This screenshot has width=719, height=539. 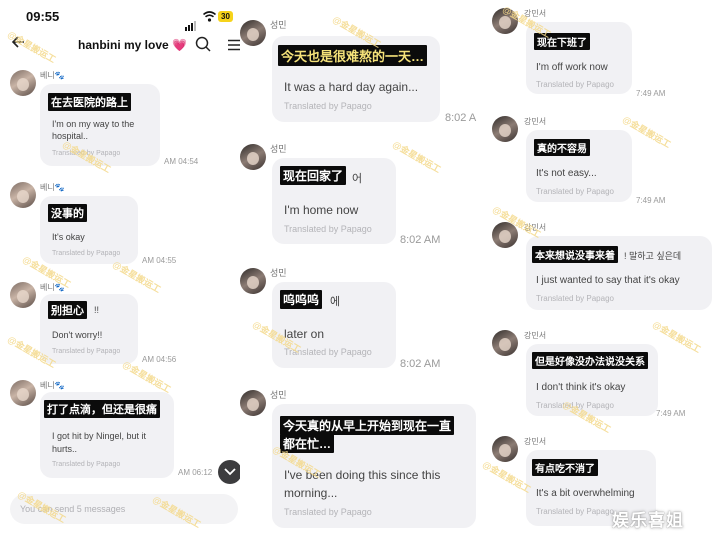 I want to click on chinese-caption: 别担心, so click(x=67, y=310).